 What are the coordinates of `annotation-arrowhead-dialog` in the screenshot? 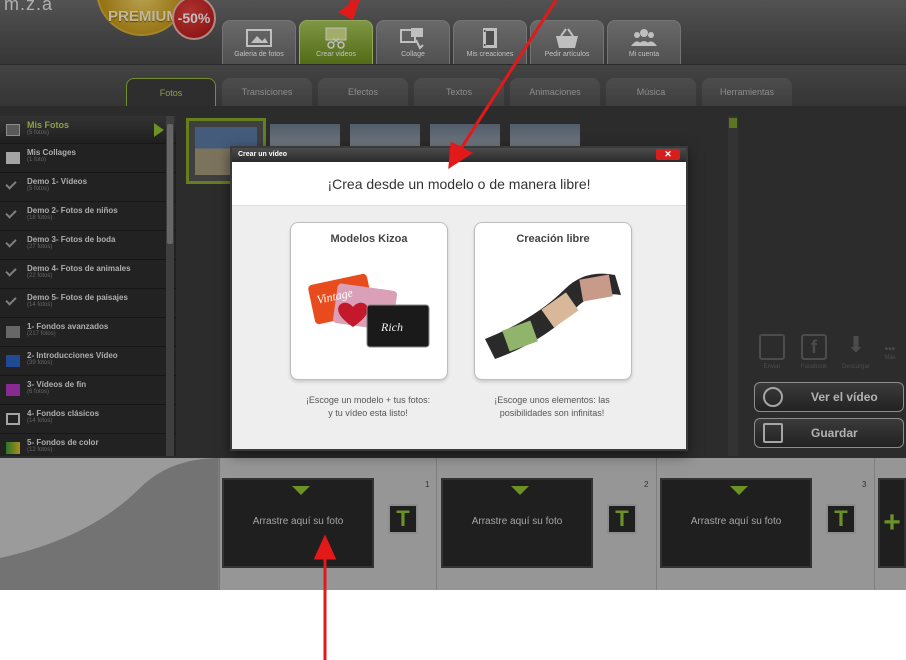 It's located at (461, 155).